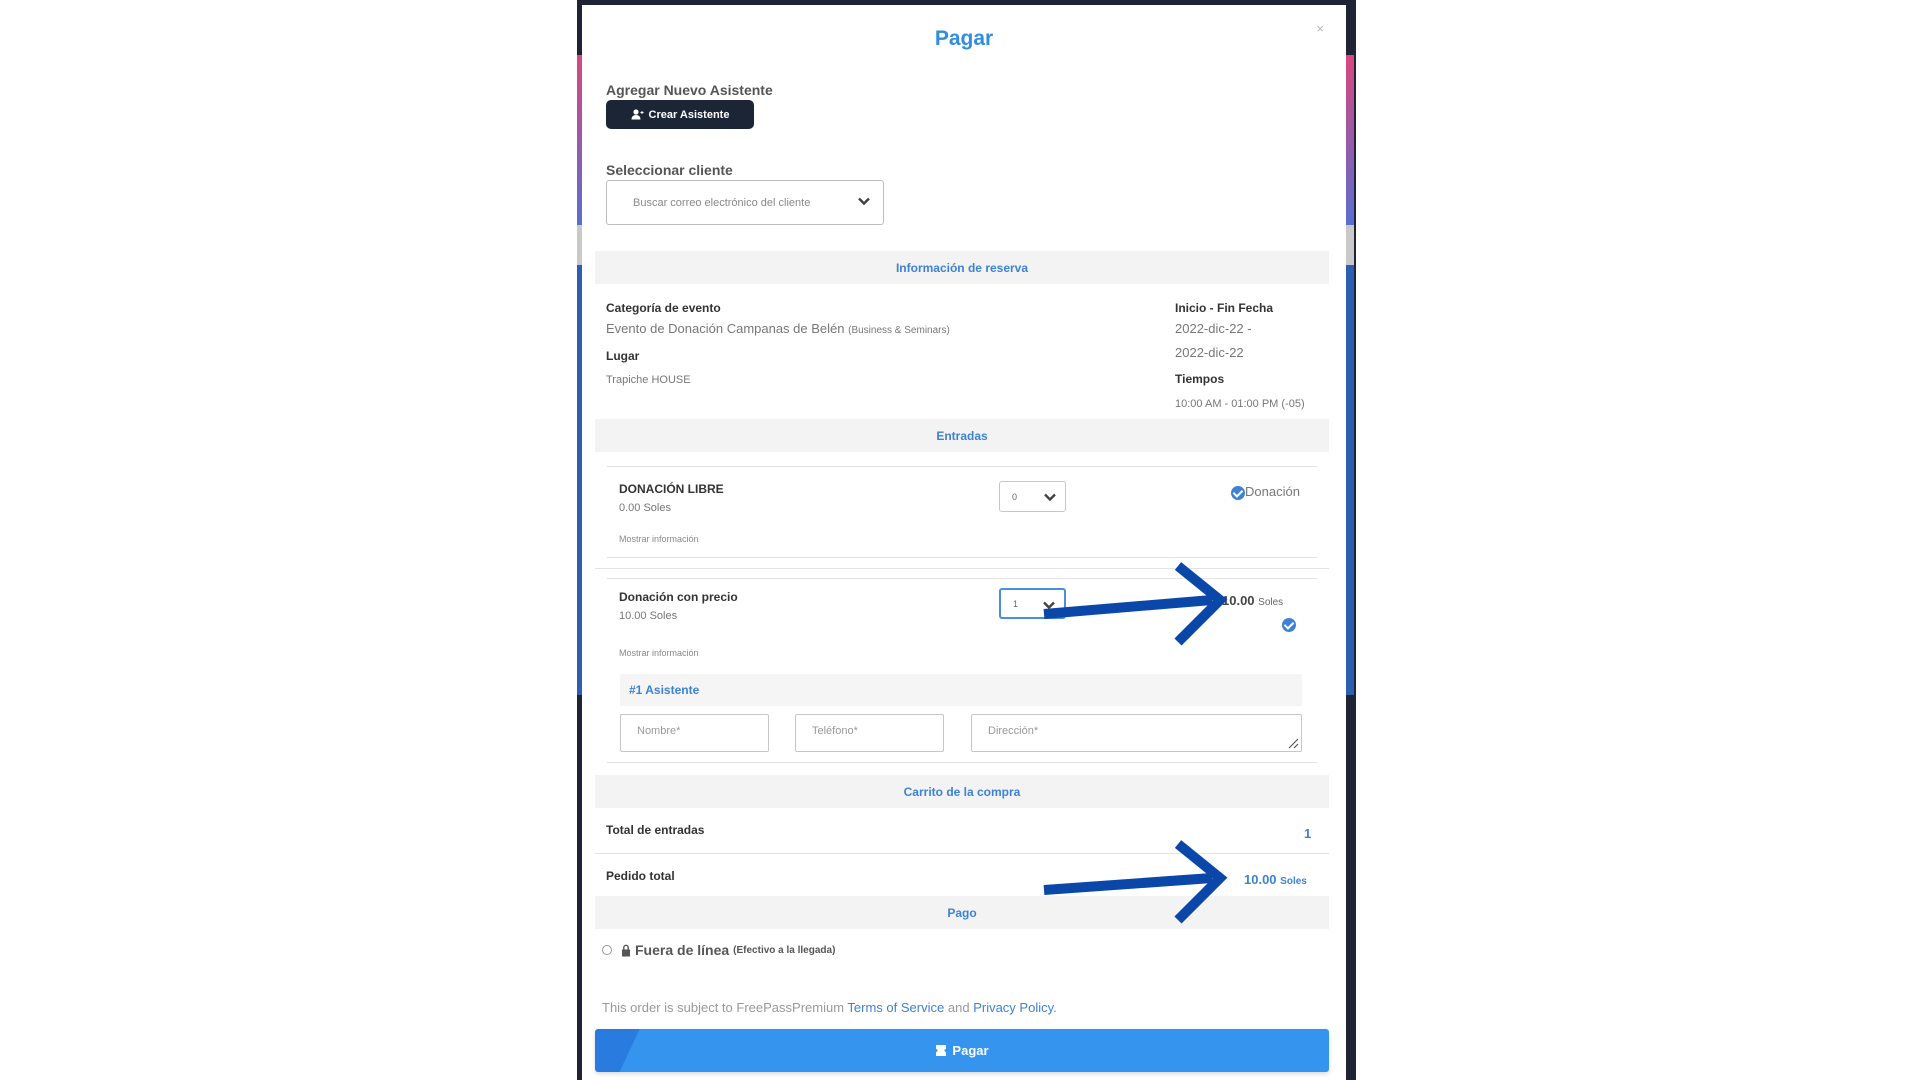 Image resolution: width=1920 pixels, height=1080 pixels. I want to click on resize-handle-icon, so click(1293, 743).